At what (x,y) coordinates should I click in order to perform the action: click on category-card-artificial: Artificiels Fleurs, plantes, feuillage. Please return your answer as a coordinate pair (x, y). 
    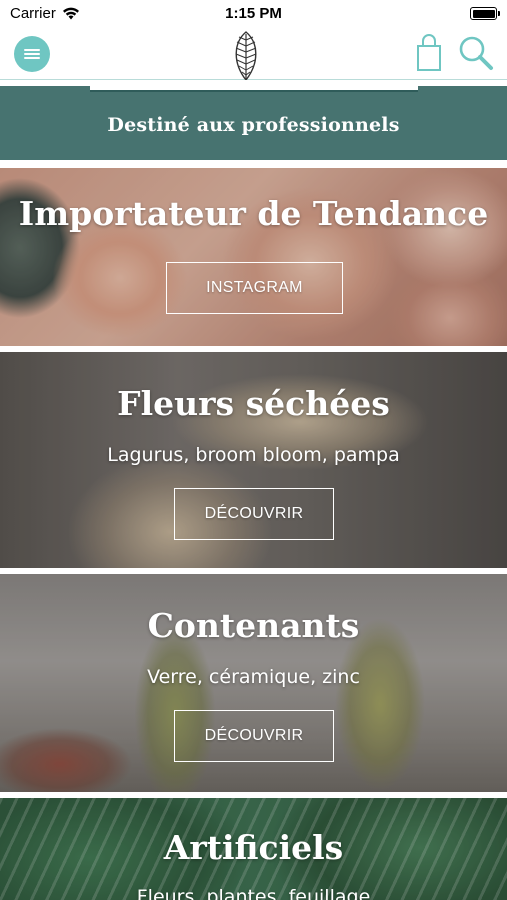
    Looking at the image, I should click on (253, 849).